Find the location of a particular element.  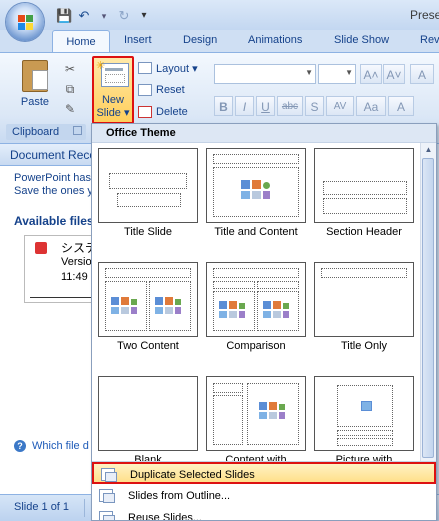

layout-label: Two Content is located at coordinates (148, 346).